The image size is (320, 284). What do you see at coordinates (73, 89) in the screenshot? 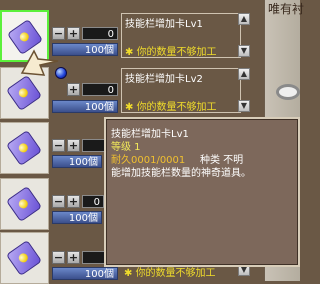
I see `increase-button-2: +` at bounding box center [73, 89].